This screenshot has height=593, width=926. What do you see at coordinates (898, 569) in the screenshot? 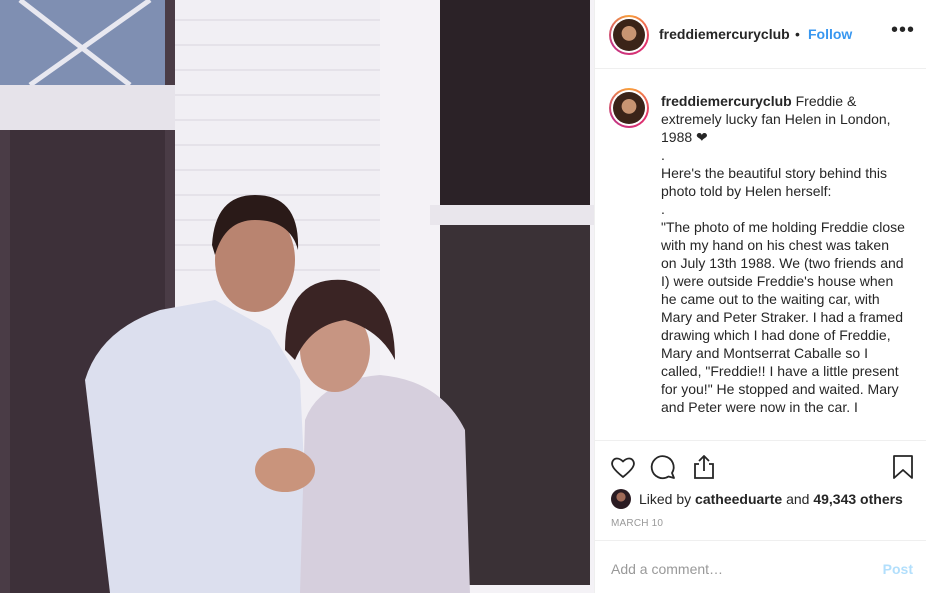
I see `post-comment-button: Post` at bounding box center [898, 569].